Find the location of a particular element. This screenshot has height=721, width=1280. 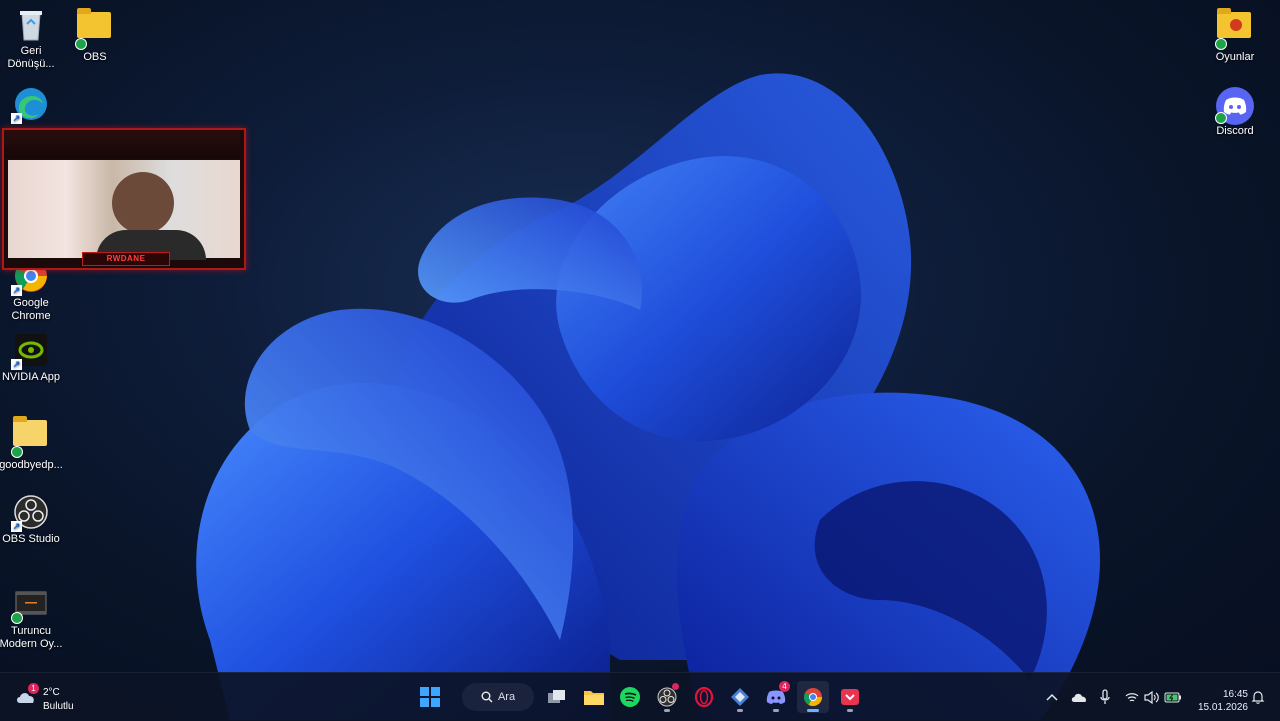

clock: 16:45 15.01.2026 is located at coordinates (1220, 701).